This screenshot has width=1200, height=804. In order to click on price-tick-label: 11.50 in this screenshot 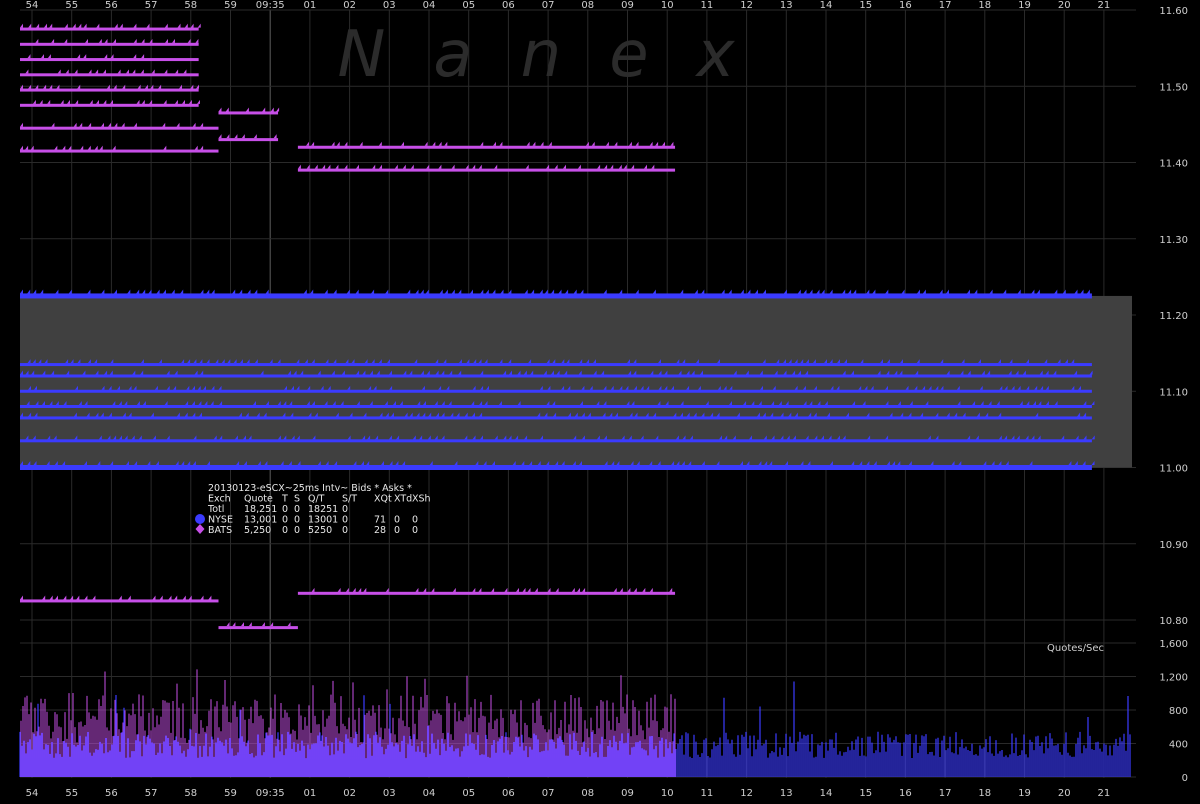, I will do `click(1173, 87)`.